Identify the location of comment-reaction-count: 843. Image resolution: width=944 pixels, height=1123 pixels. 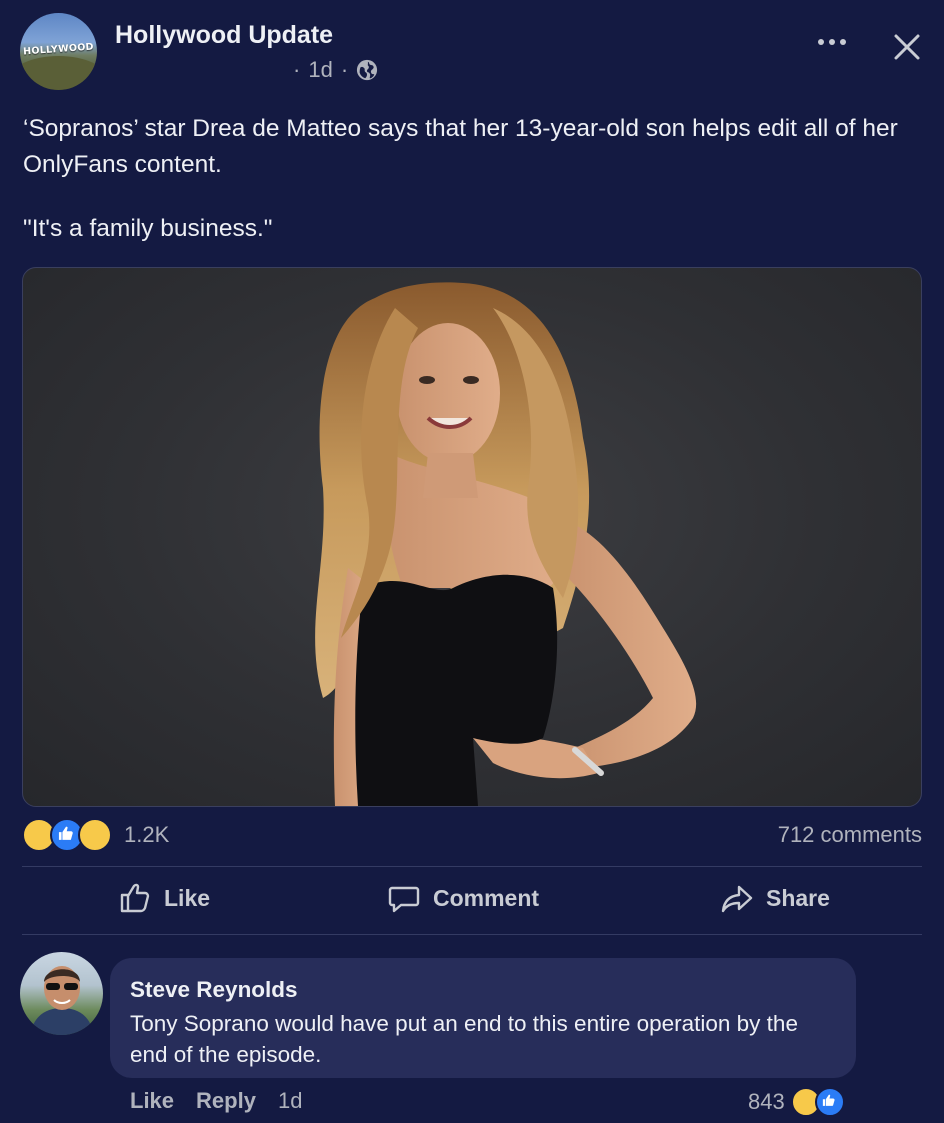
(766, 1101).